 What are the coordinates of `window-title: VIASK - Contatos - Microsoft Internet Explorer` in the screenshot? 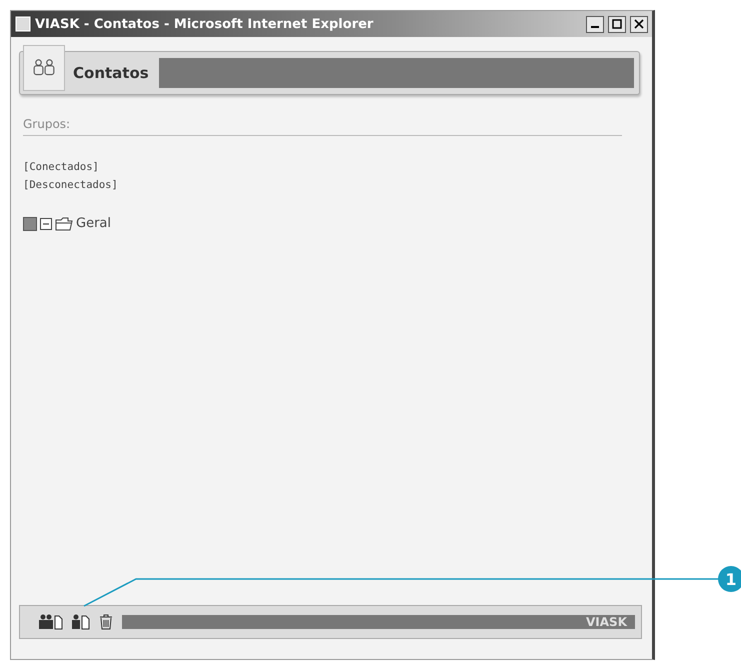 It's located at (204, 24).